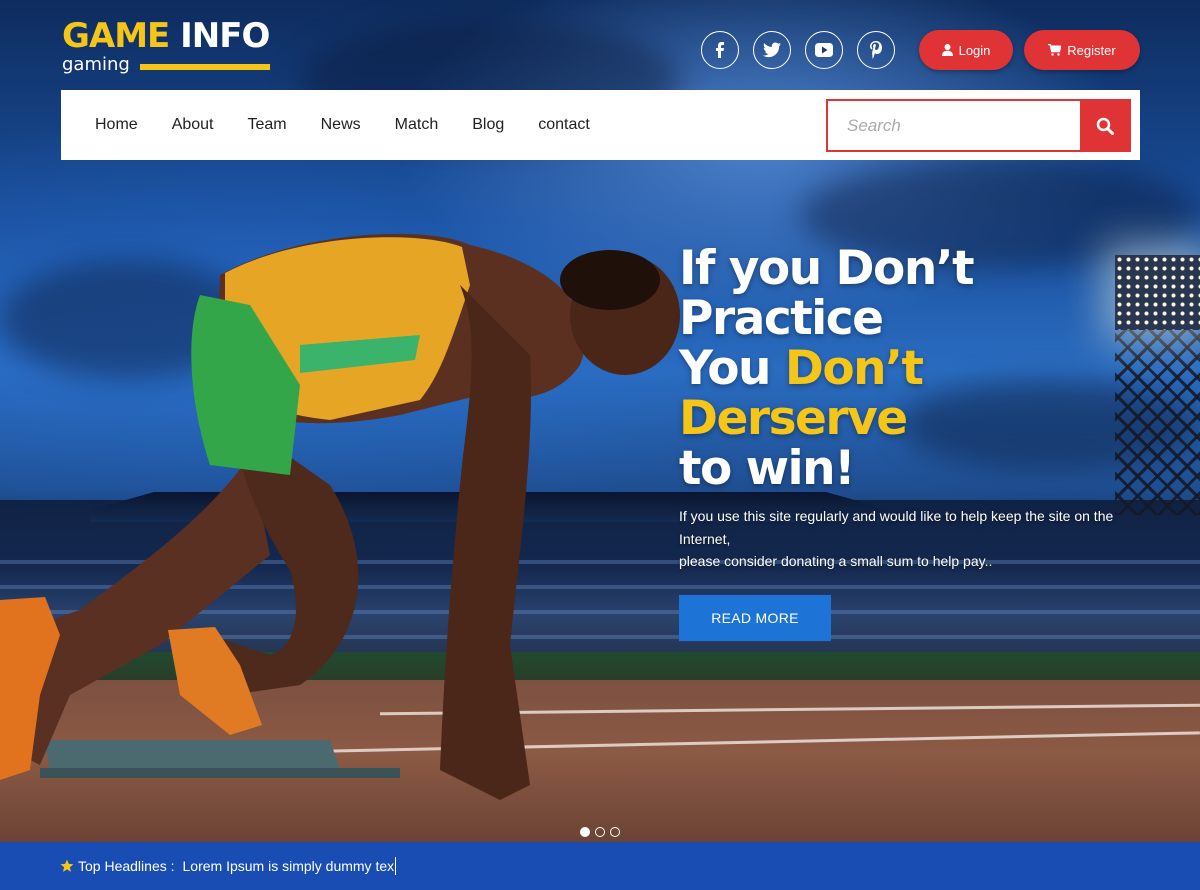 The height and width of the screenshot is (890, 1200). Describe the element at coordinates (1055, 50) in the screenshot. I see `cart-icon` at that location.